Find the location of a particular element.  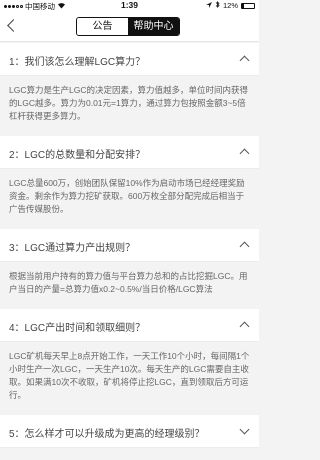

faq-question-row: 4：LGC产出时间和领取细则？ is located at coordinates (129, 325).